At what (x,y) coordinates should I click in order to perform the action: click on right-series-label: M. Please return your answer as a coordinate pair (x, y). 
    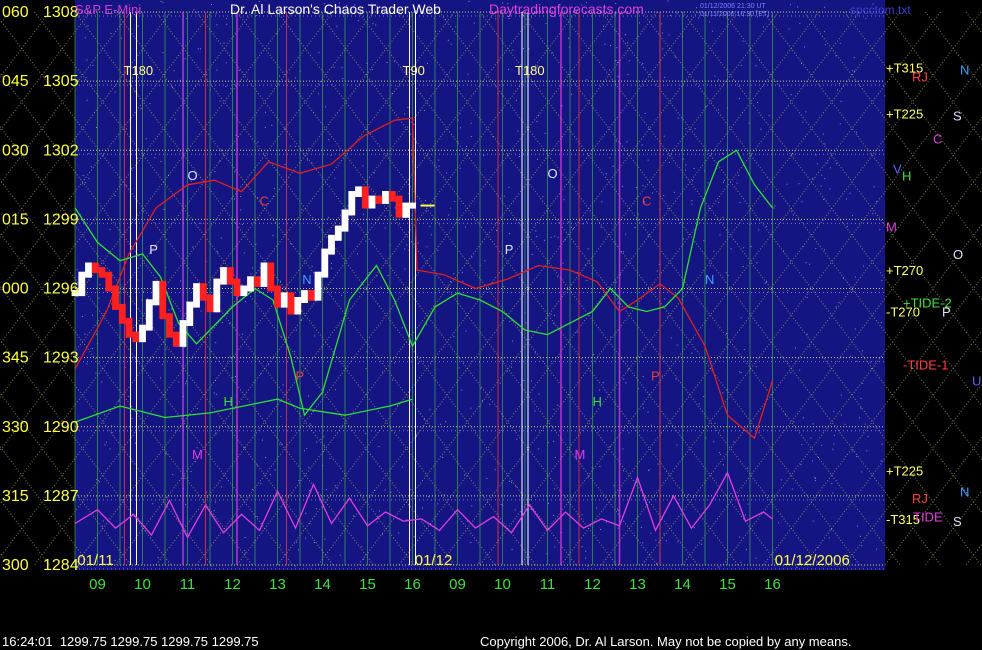
    Looking at the image, I should click on (891, 226).